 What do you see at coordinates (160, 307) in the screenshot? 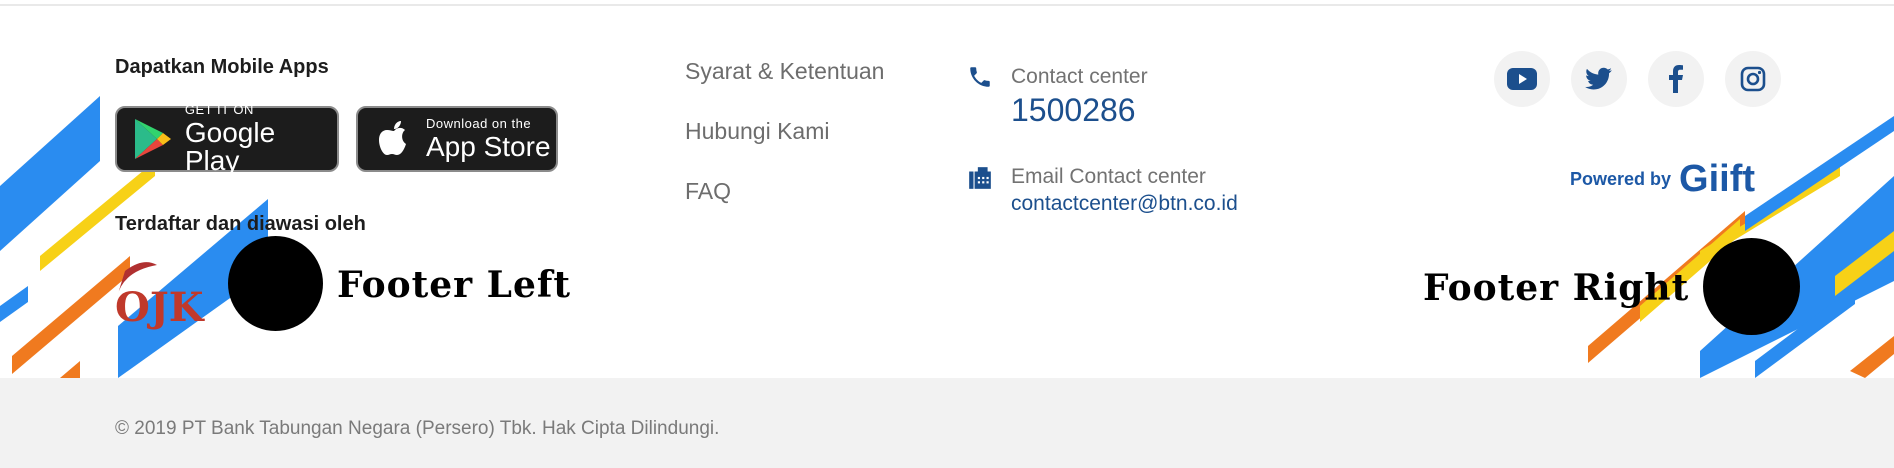
I see `svg-text: OJK` at bounding box center [160, 307].